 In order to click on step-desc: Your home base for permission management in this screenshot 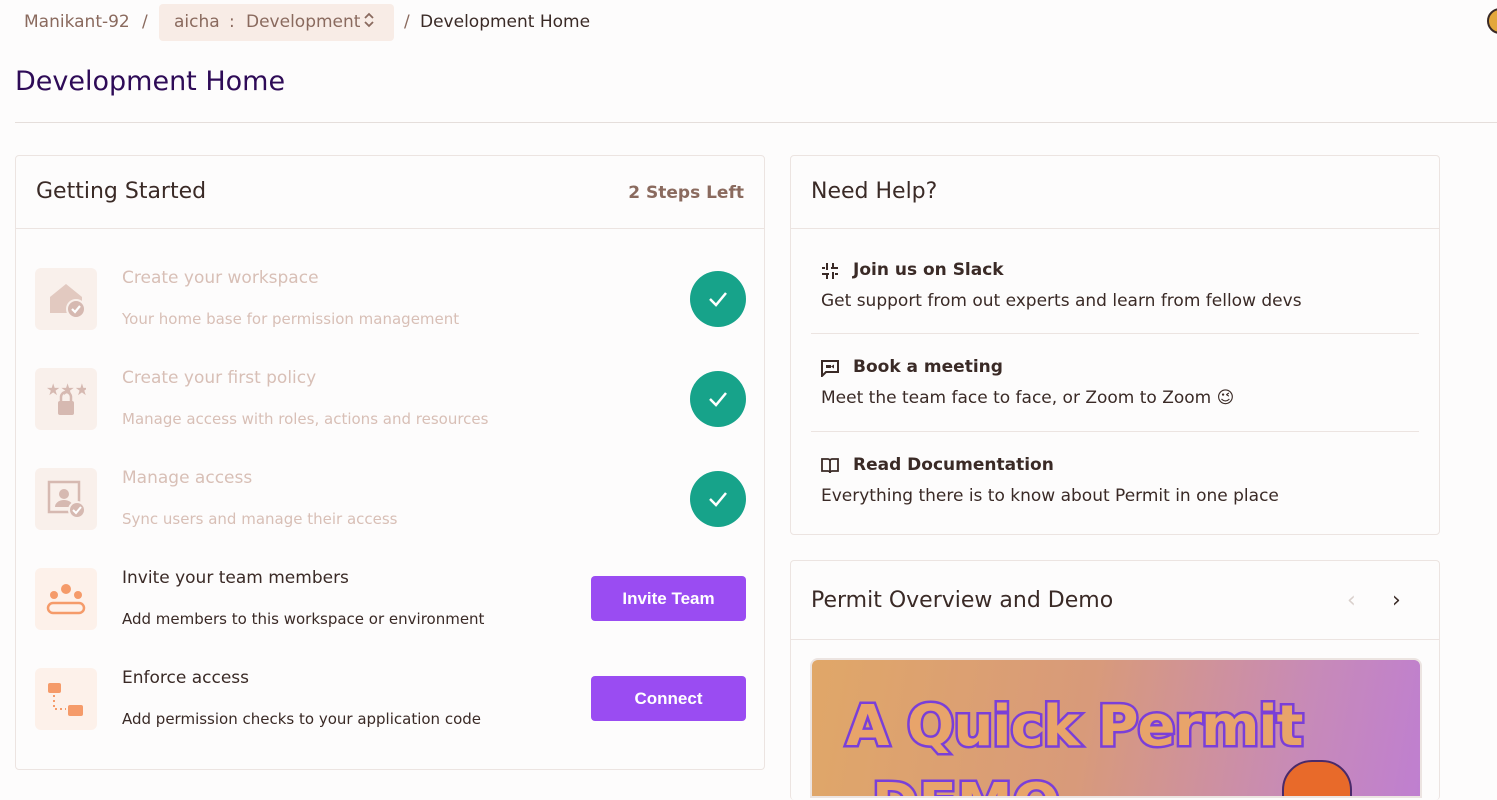, I will do `click(291, 319)`.